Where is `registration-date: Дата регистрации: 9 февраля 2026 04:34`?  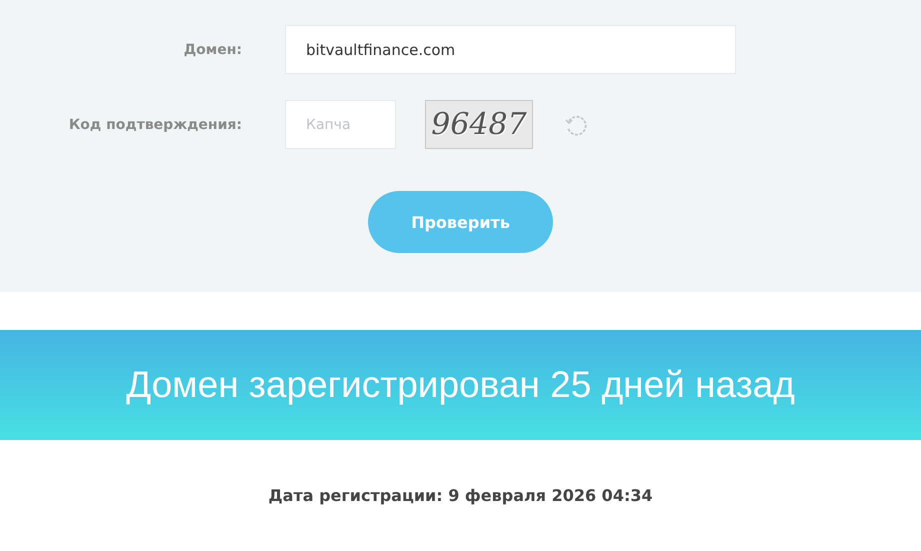
registration-date: Дата регистрации: 9 февраля 2026 04:34 is located at coordinates (460, 495).